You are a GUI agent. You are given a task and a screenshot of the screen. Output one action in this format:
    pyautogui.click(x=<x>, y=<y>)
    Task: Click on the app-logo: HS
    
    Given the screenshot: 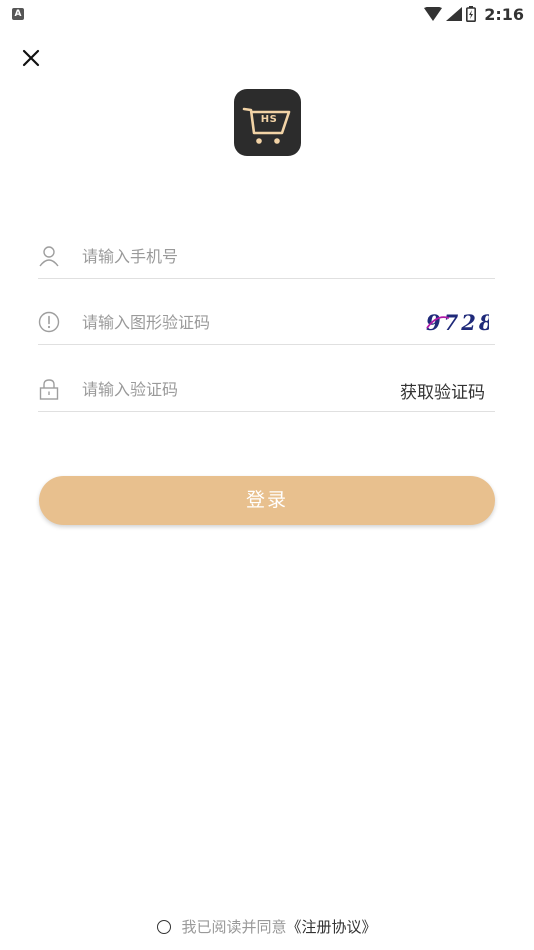 What is the action you would take?
    pyautogui.click(x=267, y=122)
    